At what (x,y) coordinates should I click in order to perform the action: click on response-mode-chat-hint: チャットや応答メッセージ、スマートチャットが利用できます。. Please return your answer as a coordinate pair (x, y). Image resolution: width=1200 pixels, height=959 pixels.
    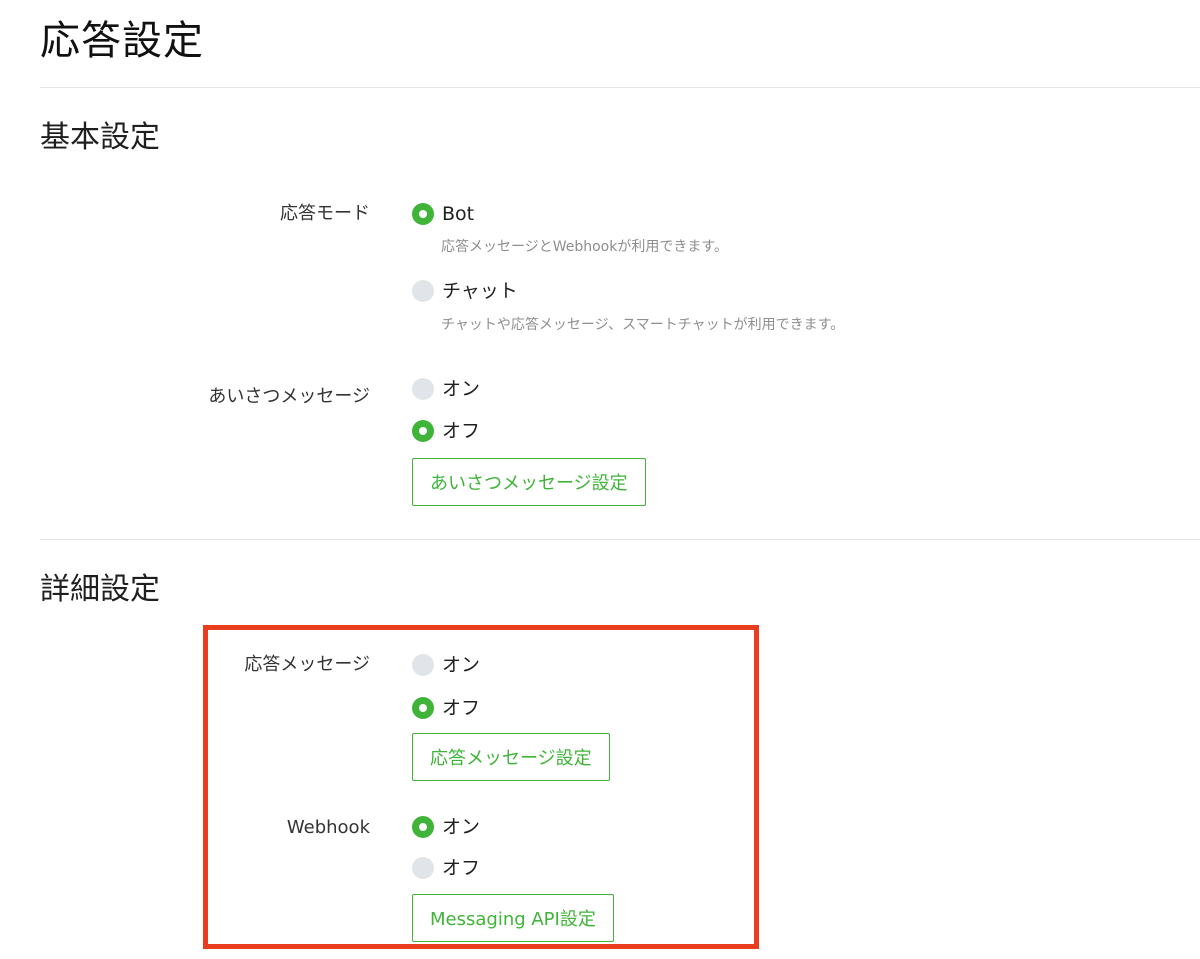
    Looking at the image, I should click on (643, 325).